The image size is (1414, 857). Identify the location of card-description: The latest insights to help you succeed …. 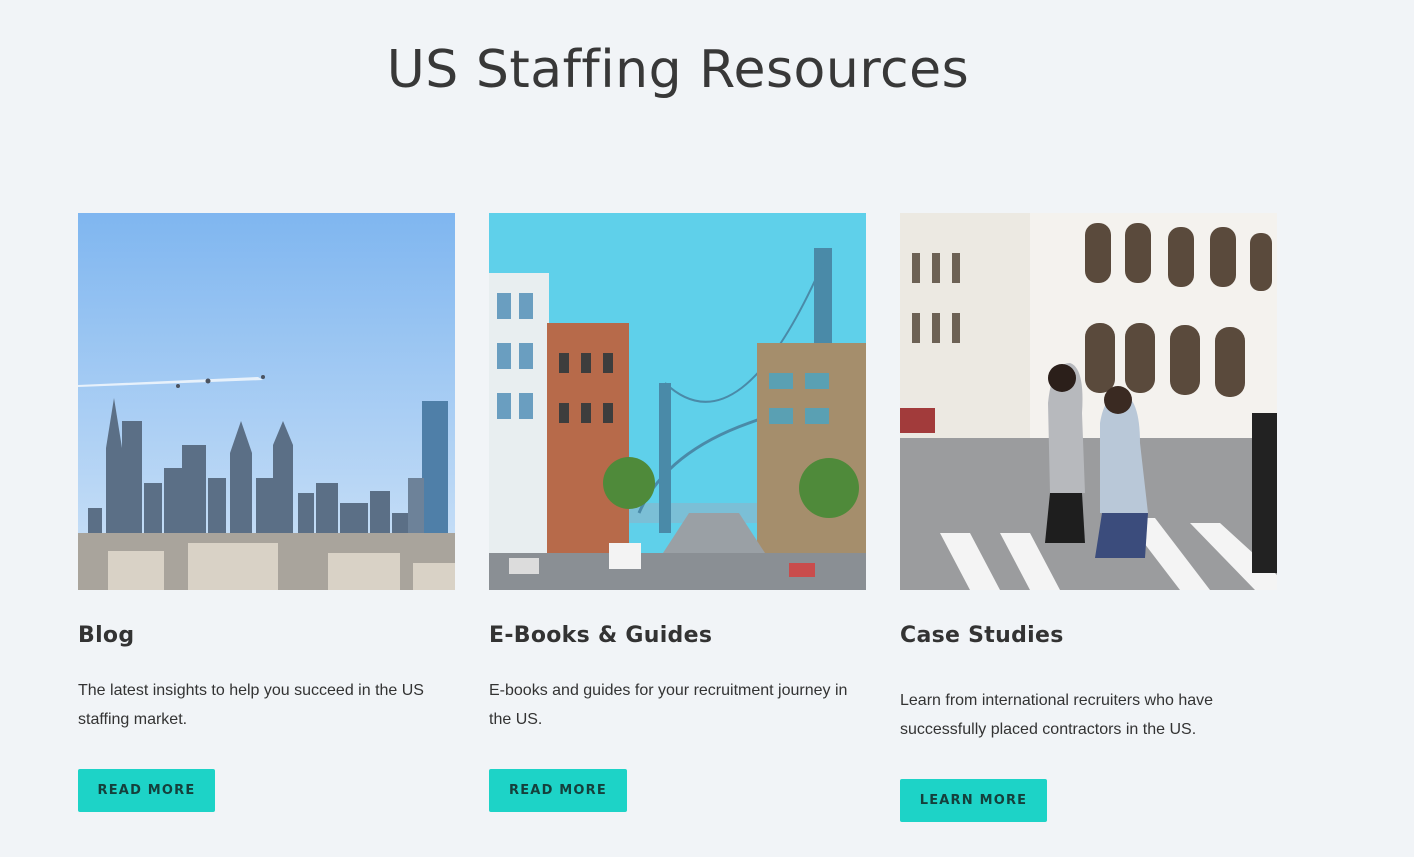
(251, 705).